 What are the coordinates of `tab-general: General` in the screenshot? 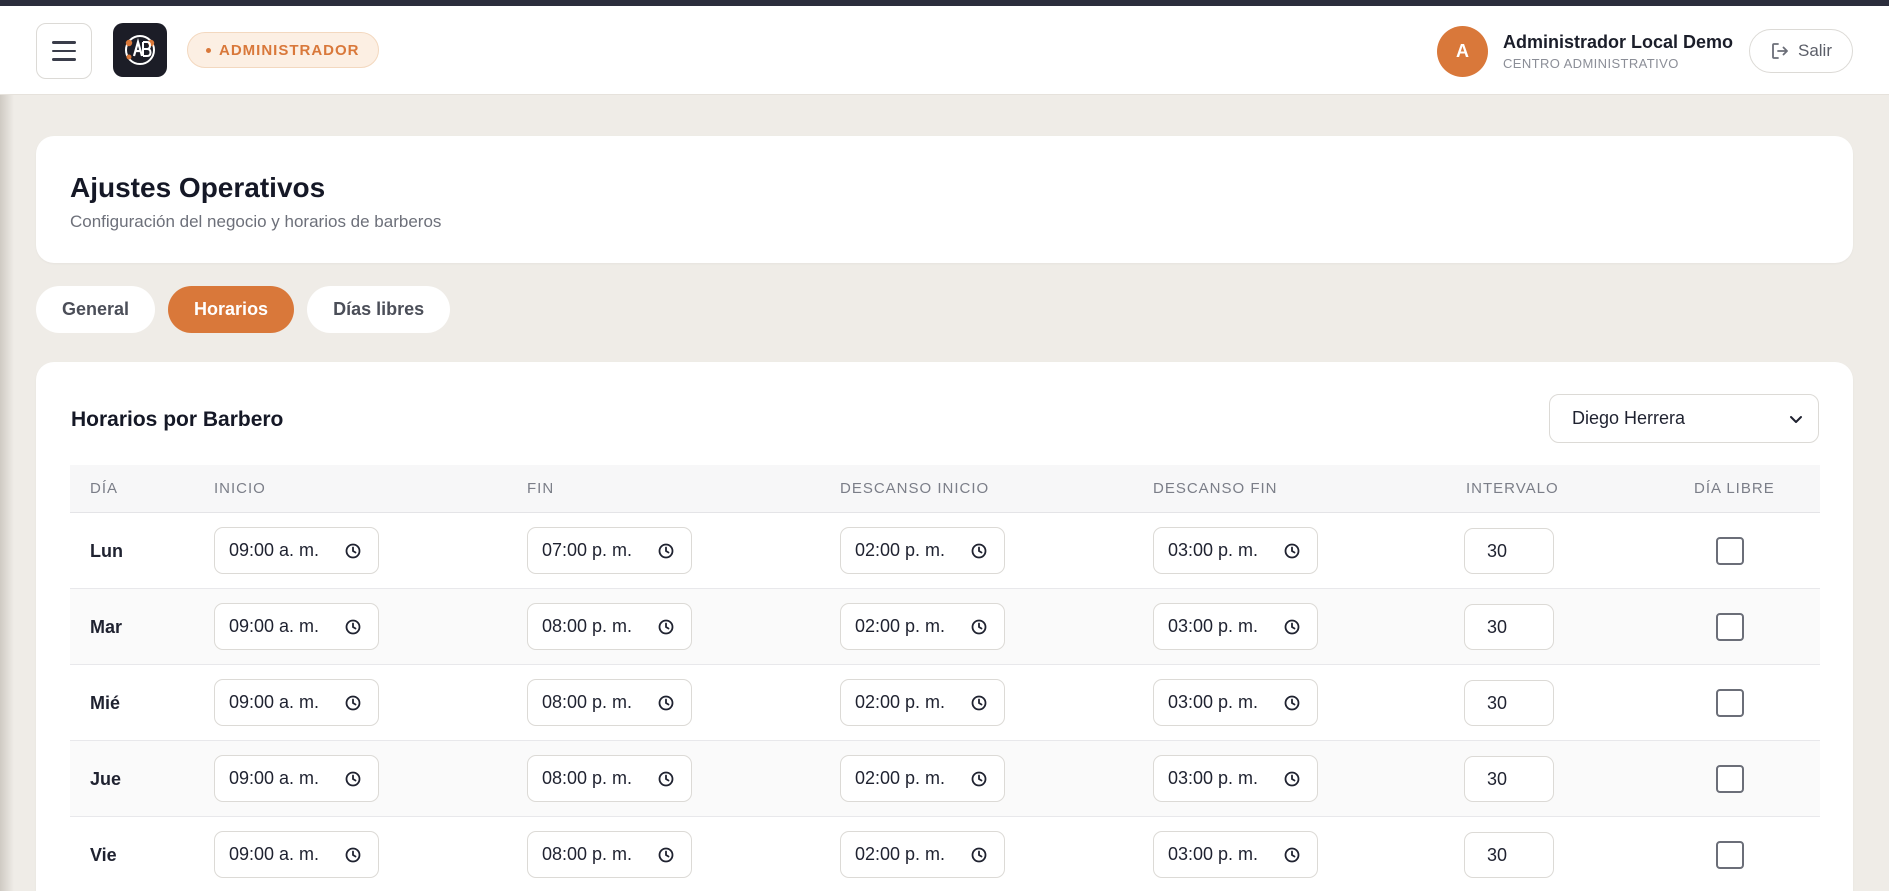 It's located at (96, 309).